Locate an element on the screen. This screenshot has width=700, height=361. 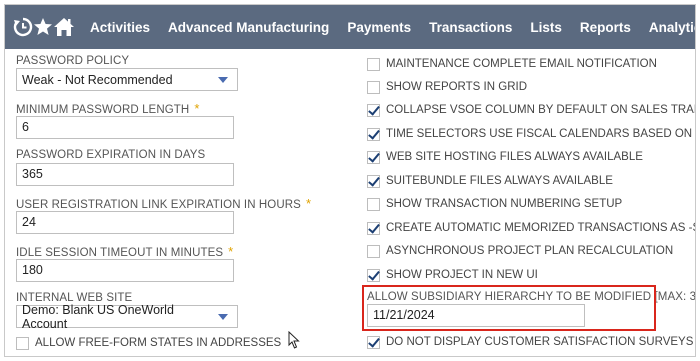
pref-checkbox-row: MAINTENANCE COMPLETE EMAIL NOTIFICATION is located at coordinates (512, 64).